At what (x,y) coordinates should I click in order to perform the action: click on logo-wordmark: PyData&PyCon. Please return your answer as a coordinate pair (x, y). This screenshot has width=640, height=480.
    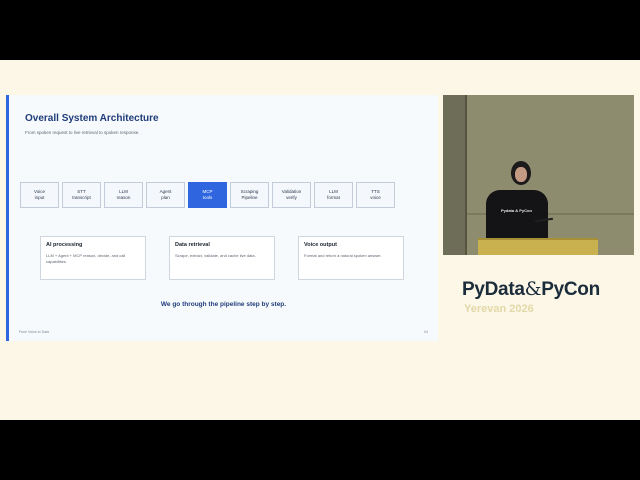
    Looking at the image, I should click on (531, 289).